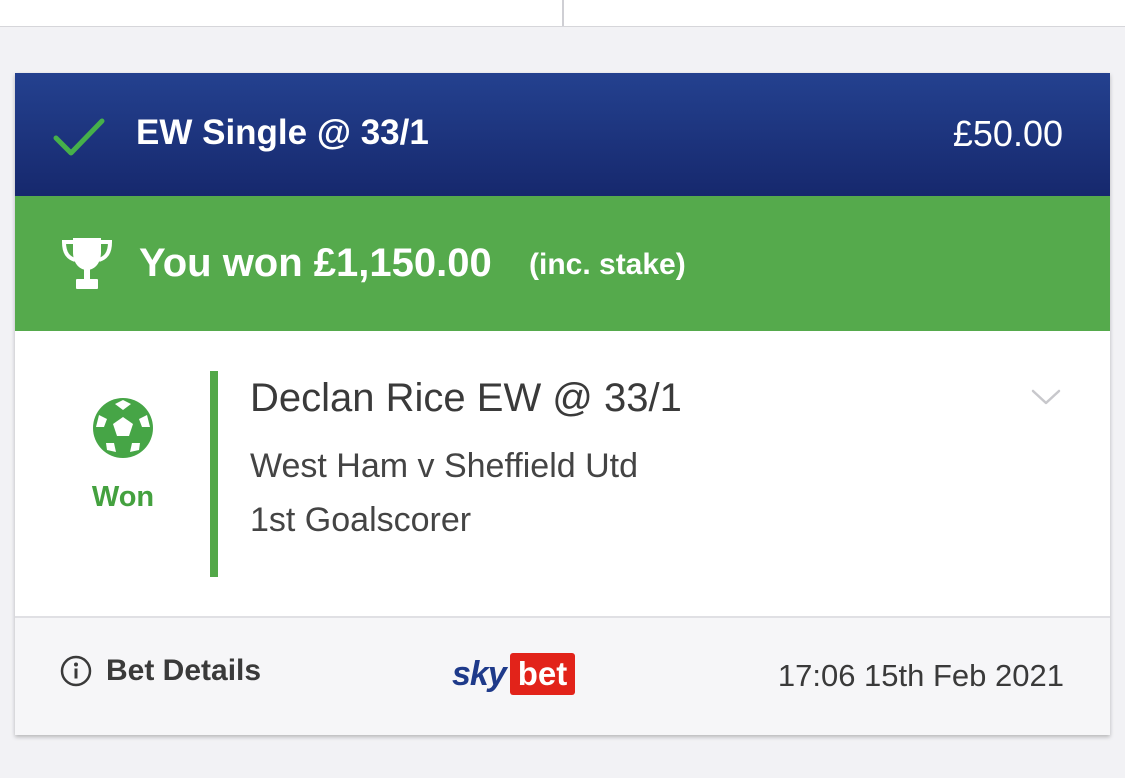  What do you see at coordinates (282, 132) in the screenshot?
I see `bet-title: EW Single @ 33/1` at bounding box center [282, 132].